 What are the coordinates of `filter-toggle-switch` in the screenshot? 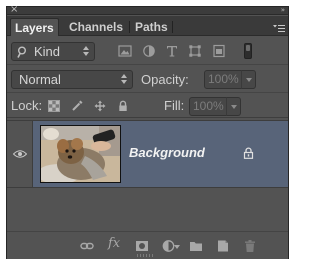 It's located at (248, 51).